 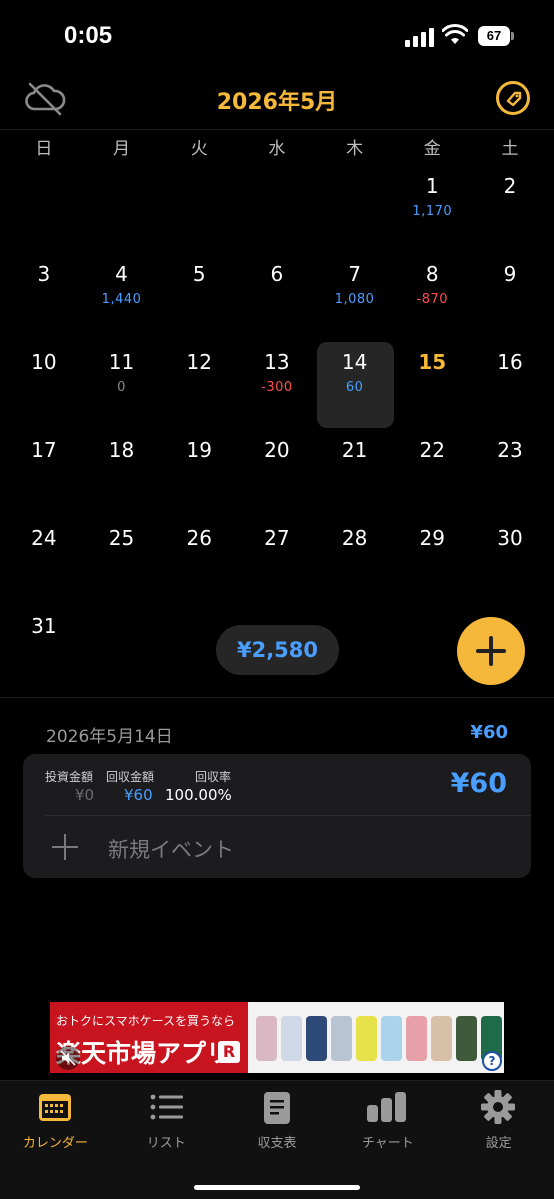 What do you see at coordinates (68, 1058) in the screenshot?
I see `mute-icon` at bounding box center [68, 1058].